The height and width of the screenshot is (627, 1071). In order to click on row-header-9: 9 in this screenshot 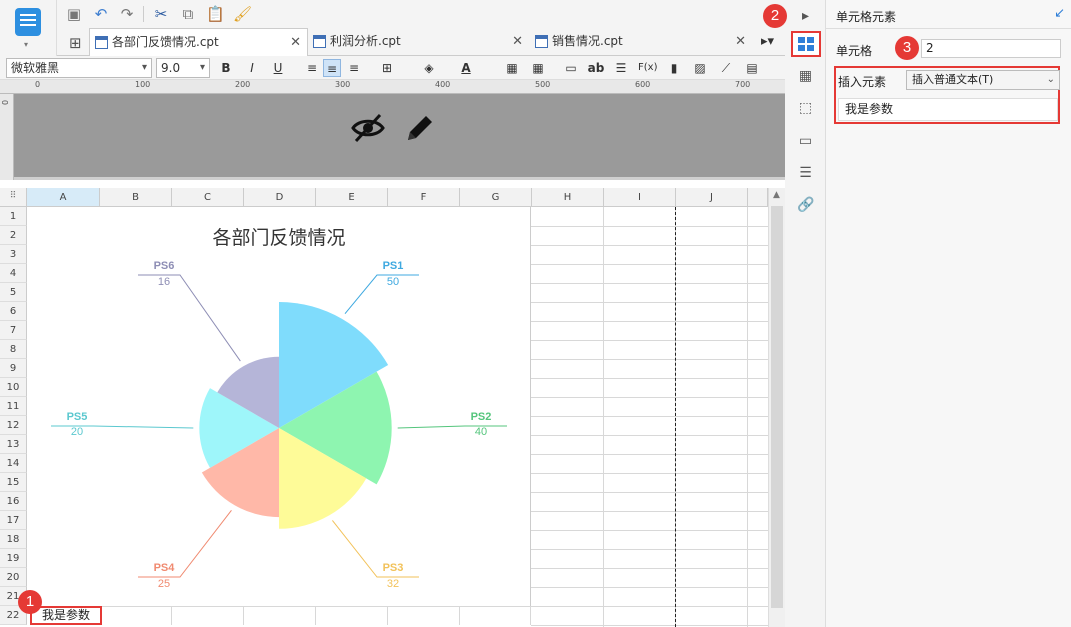, I will do `click(13, 368)`.